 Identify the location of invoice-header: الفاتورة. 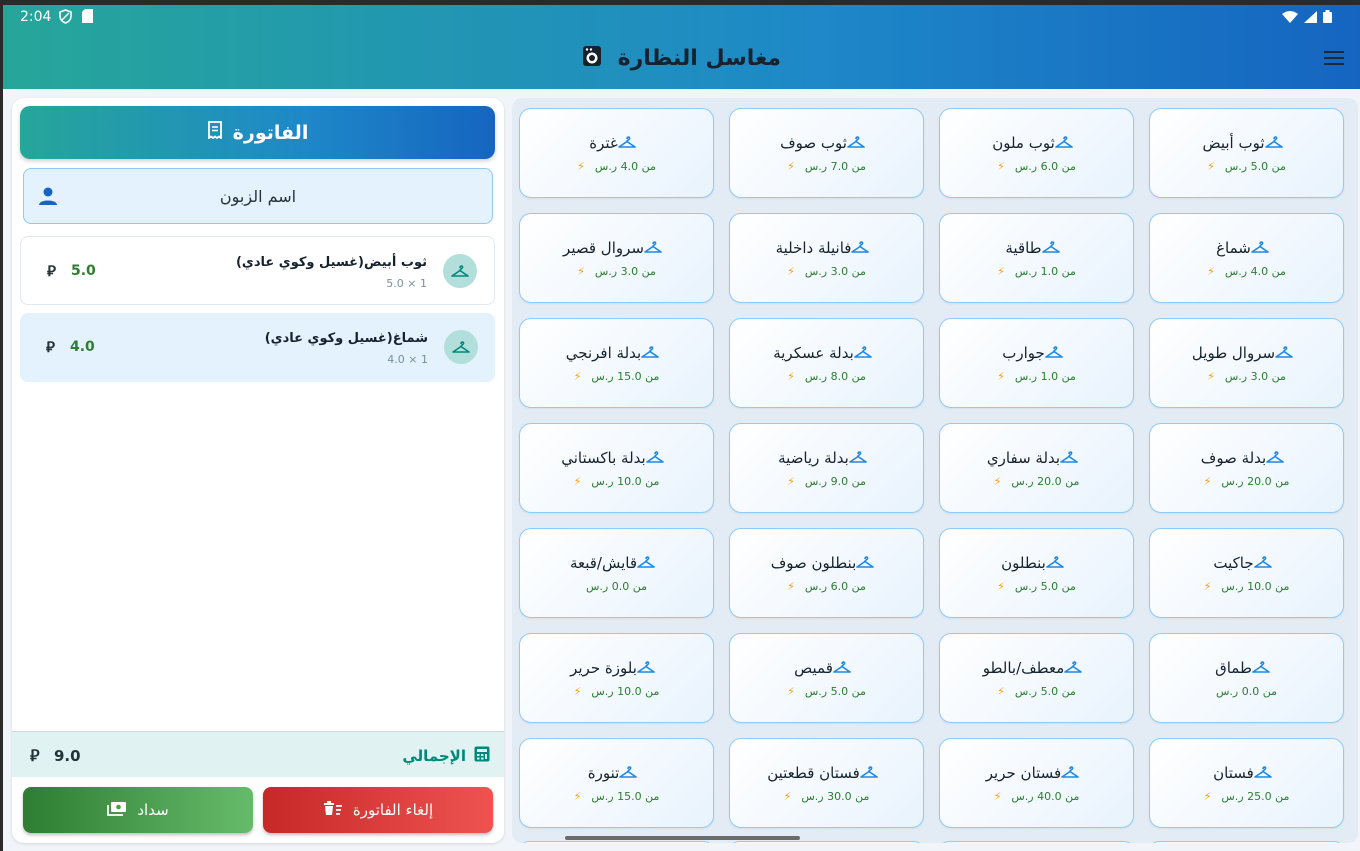
(257, 132).